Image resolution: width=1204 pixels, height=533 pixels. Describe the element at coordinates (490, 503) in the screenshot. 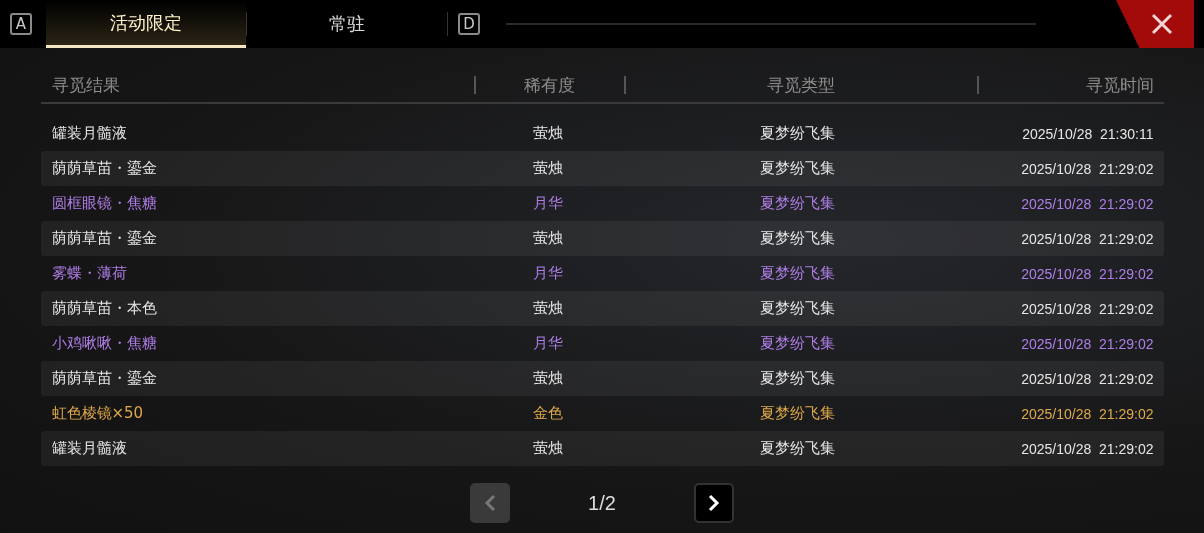

I see `chevron-left-icon` at that location.